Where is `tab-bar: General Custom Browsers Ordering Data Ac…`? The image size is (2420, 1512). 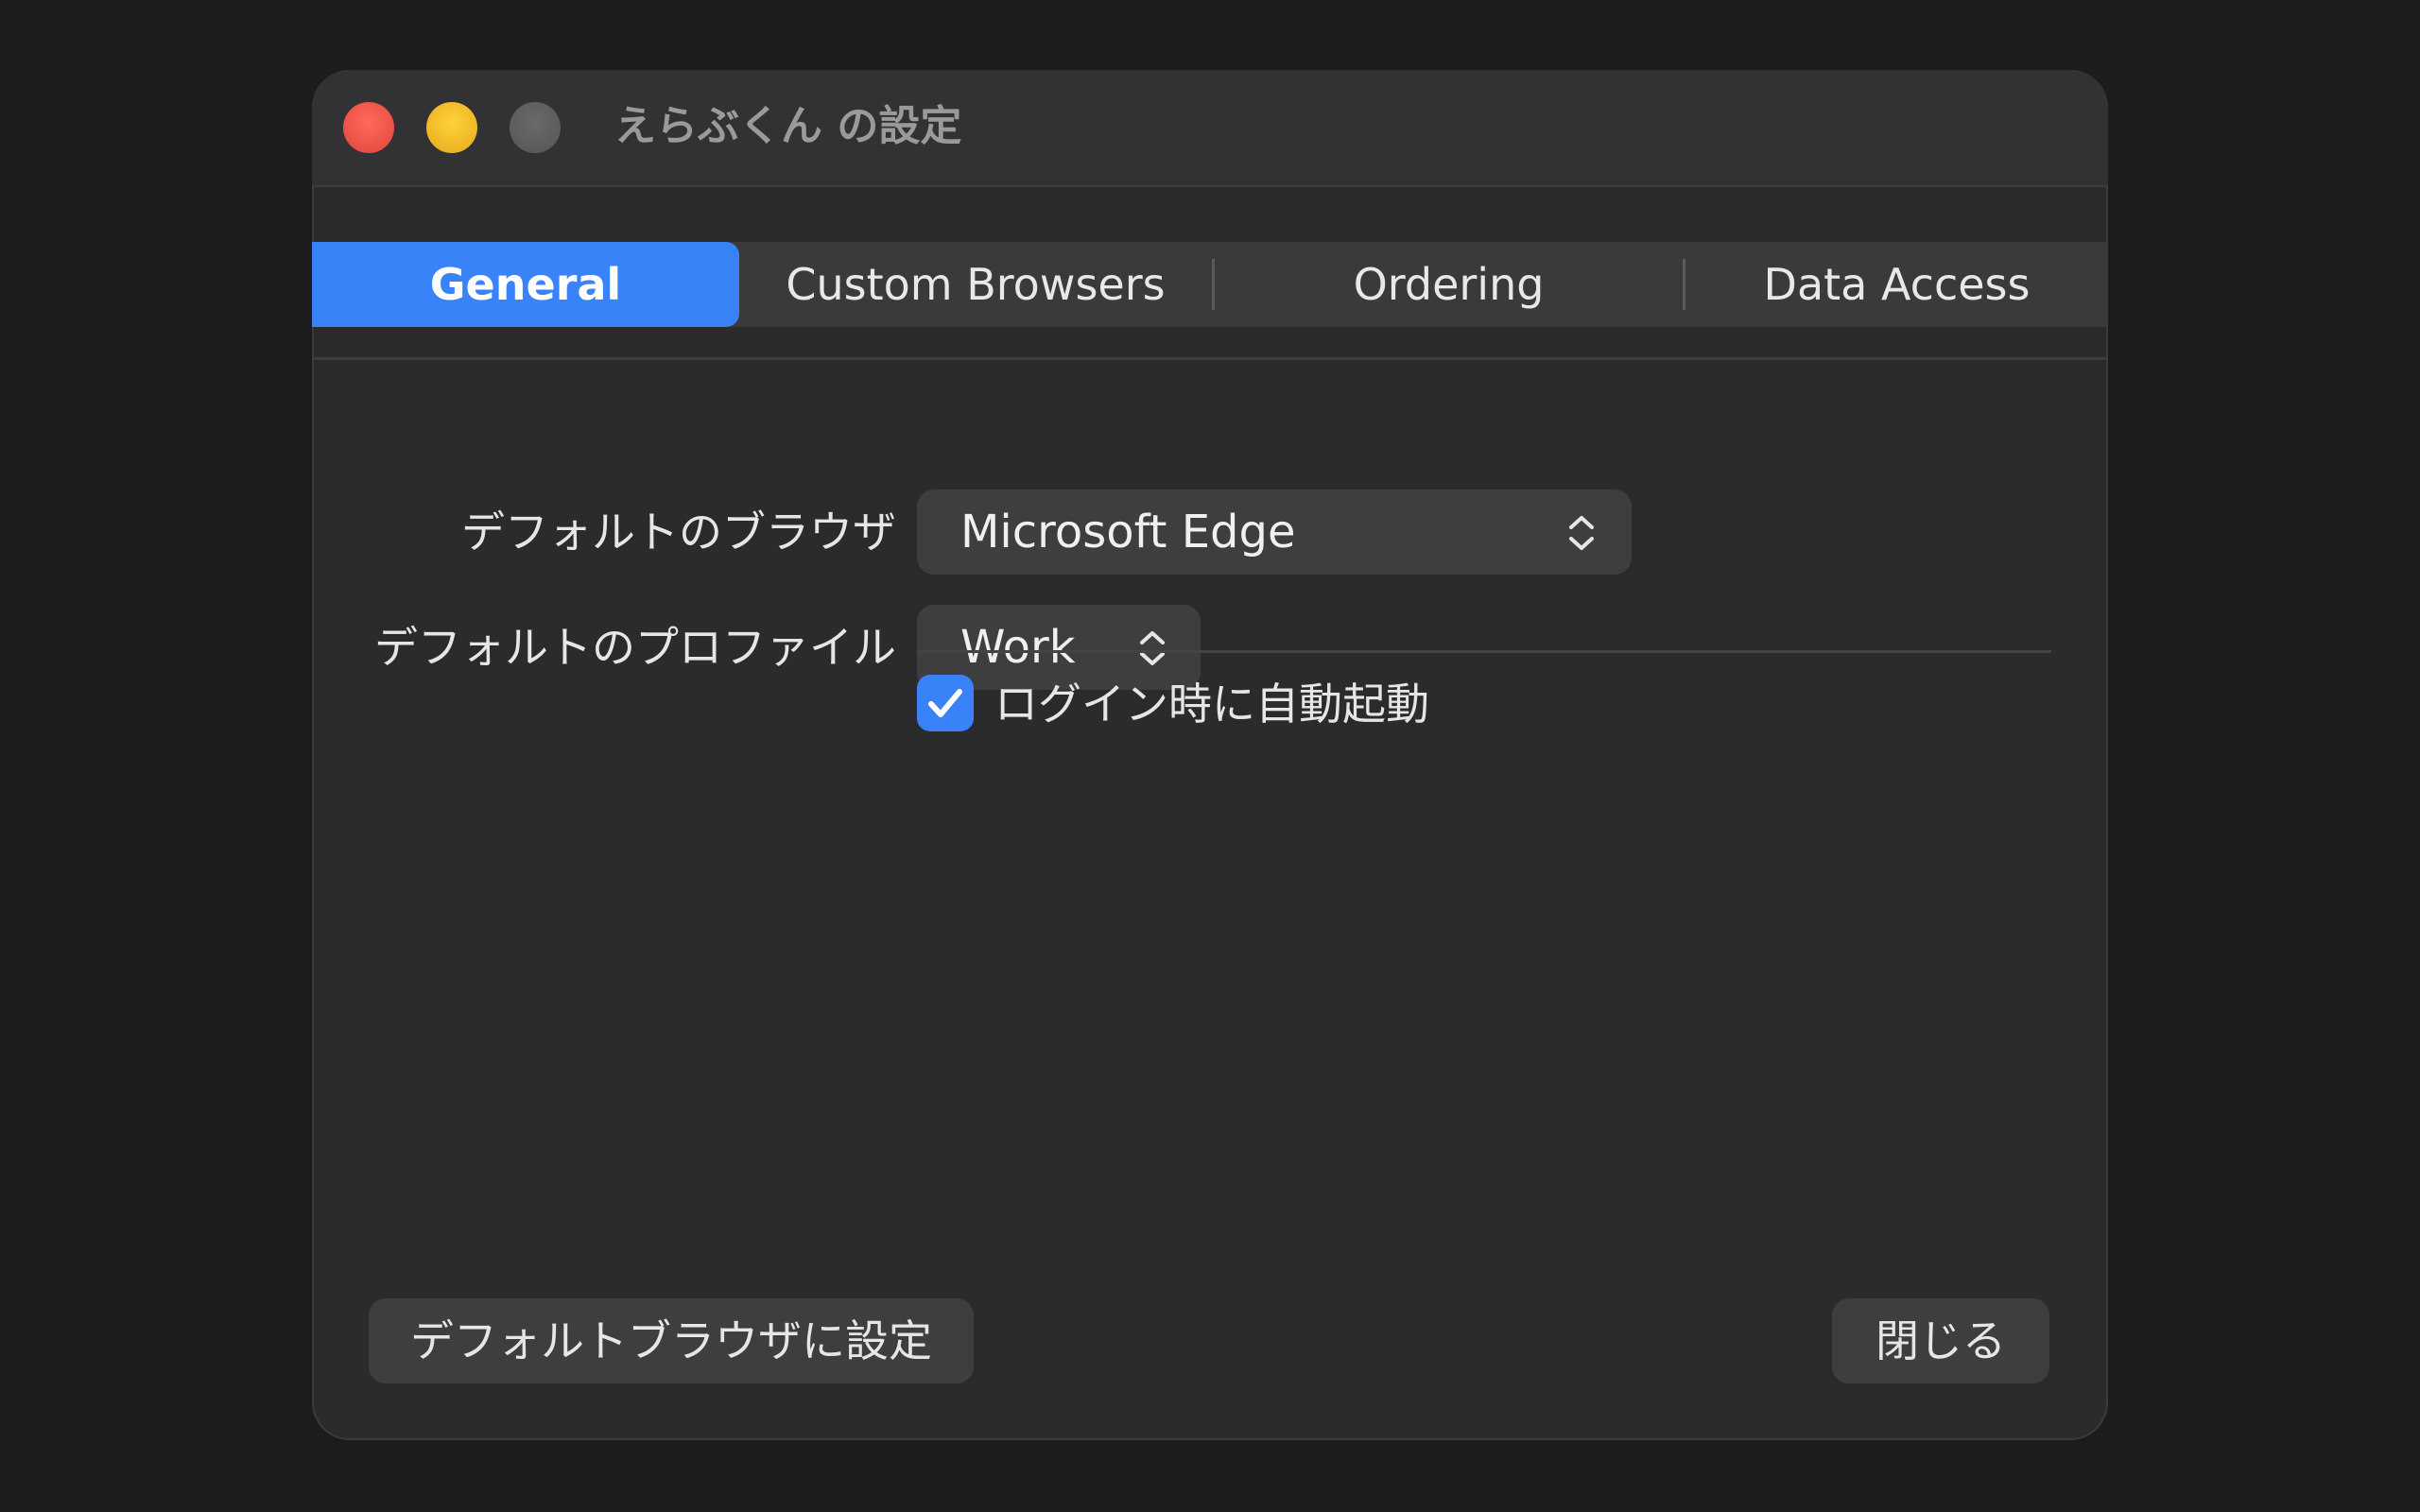 tab-bar: General Custom Browsers Ordering Data Ac… is located at coordinates (1210, 284).